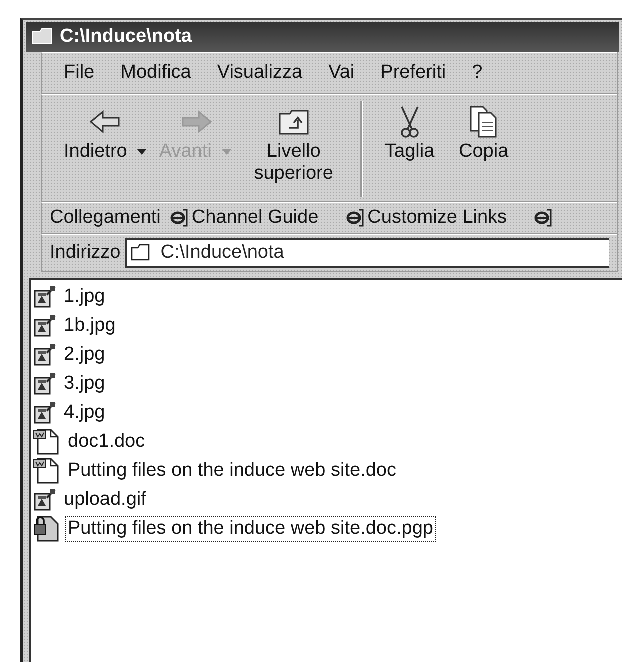 This screenshot has width=622, height=662. What do you see at coordinates (477, 73) in the screenshot?
I see `menu-item: ?` at bounding box center [477, 73].